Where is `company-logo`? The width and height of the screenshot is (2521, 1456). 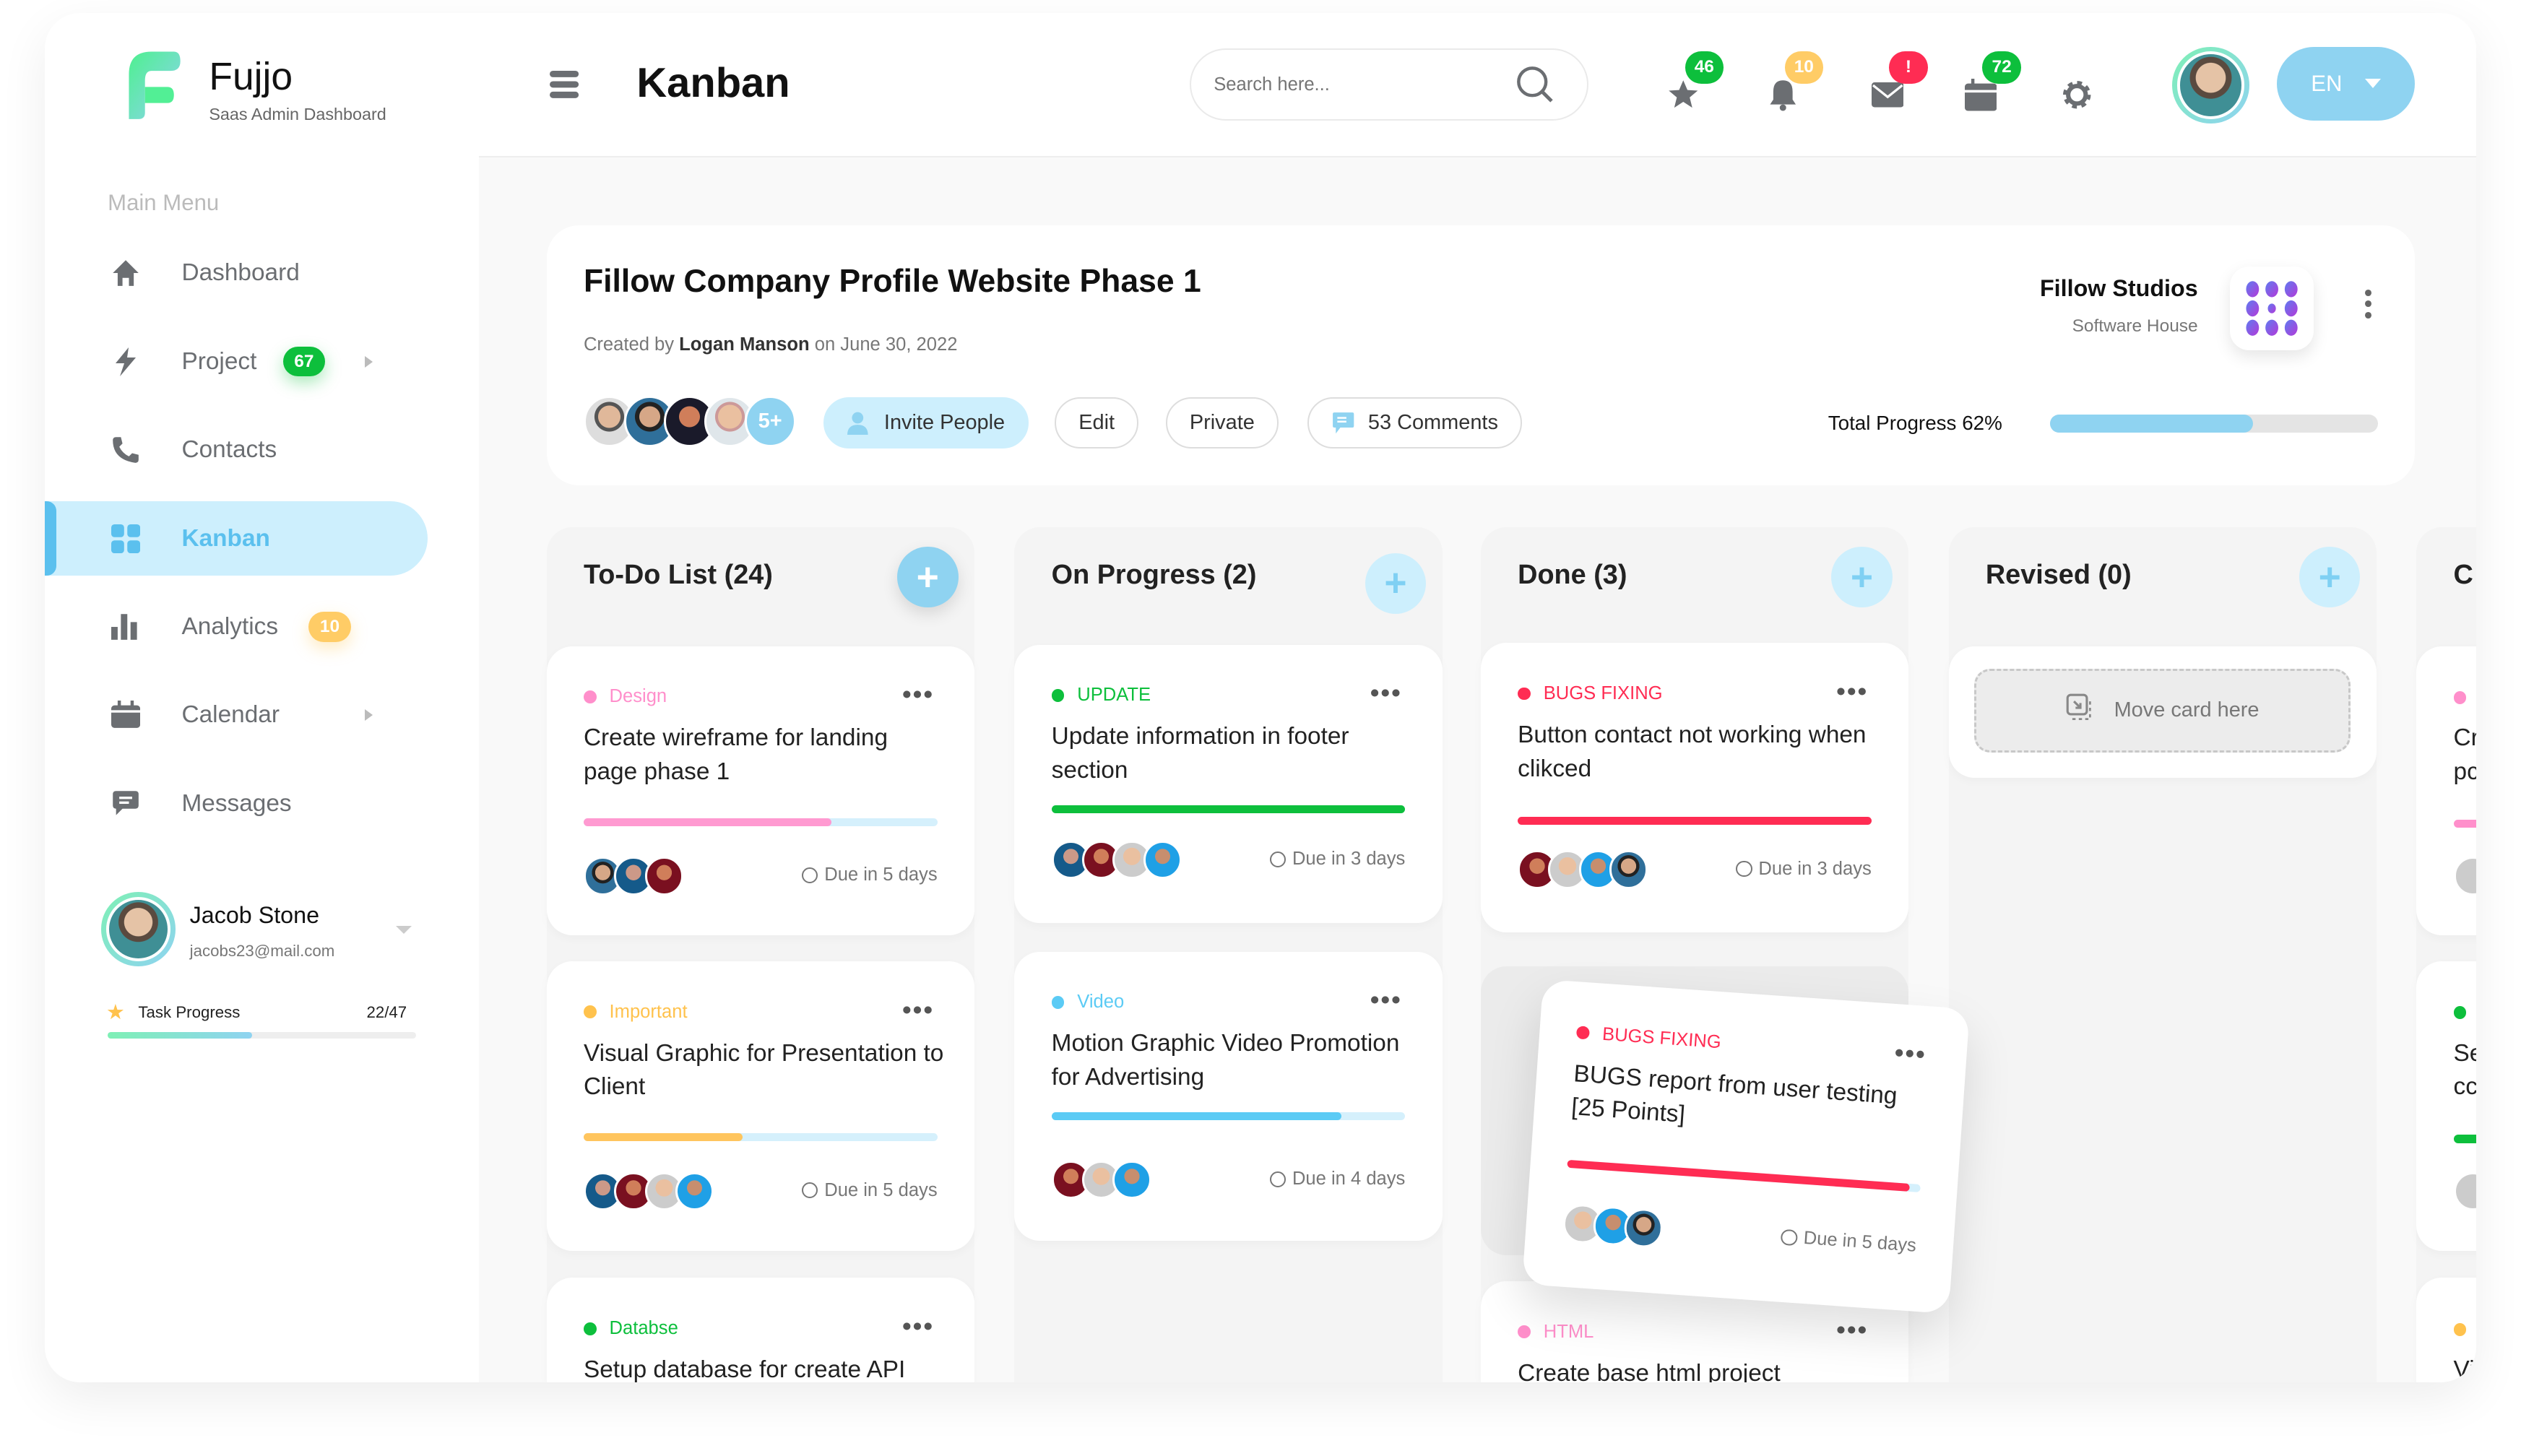 company-logo is located at coordinates (2272, 308).